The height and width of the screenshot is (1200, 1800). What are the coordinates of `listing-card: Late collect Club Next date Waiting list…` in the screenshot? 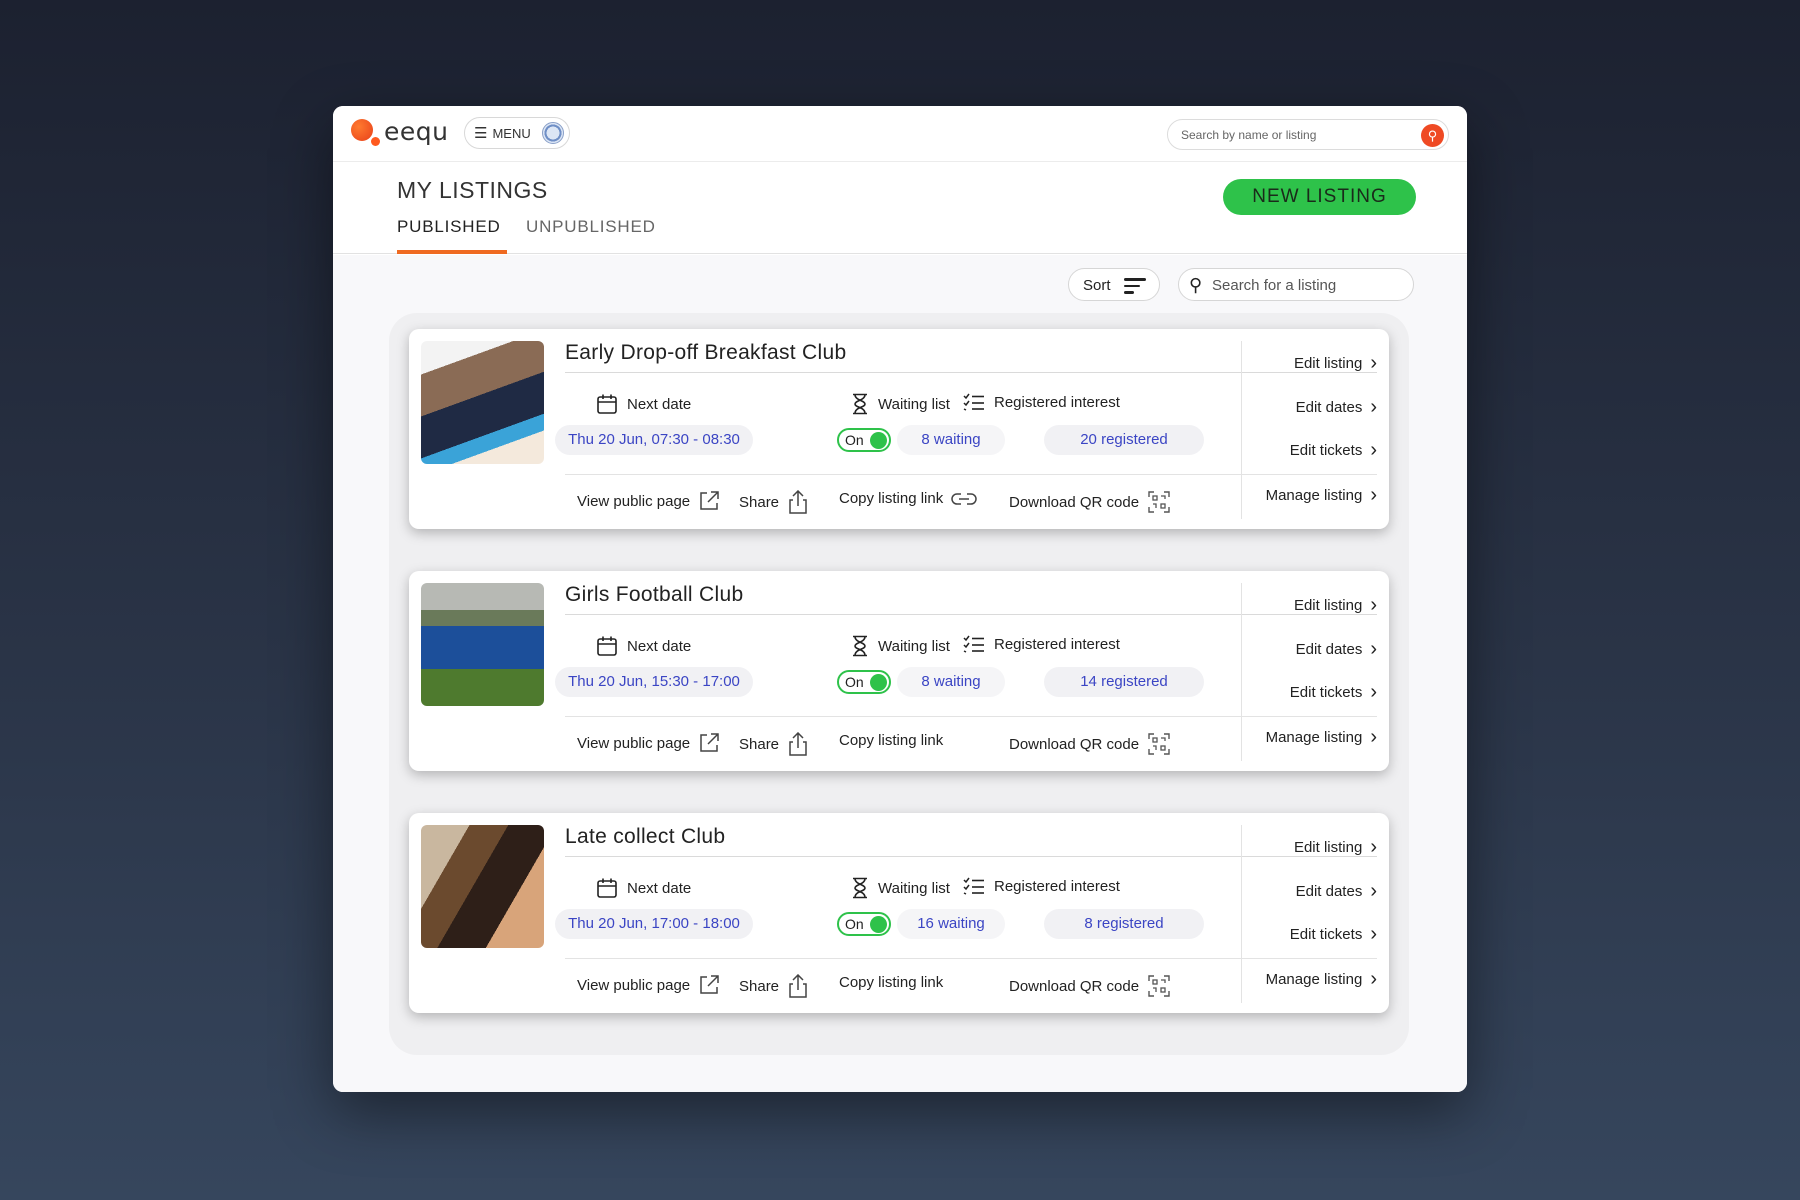 It's located at (899, 913).